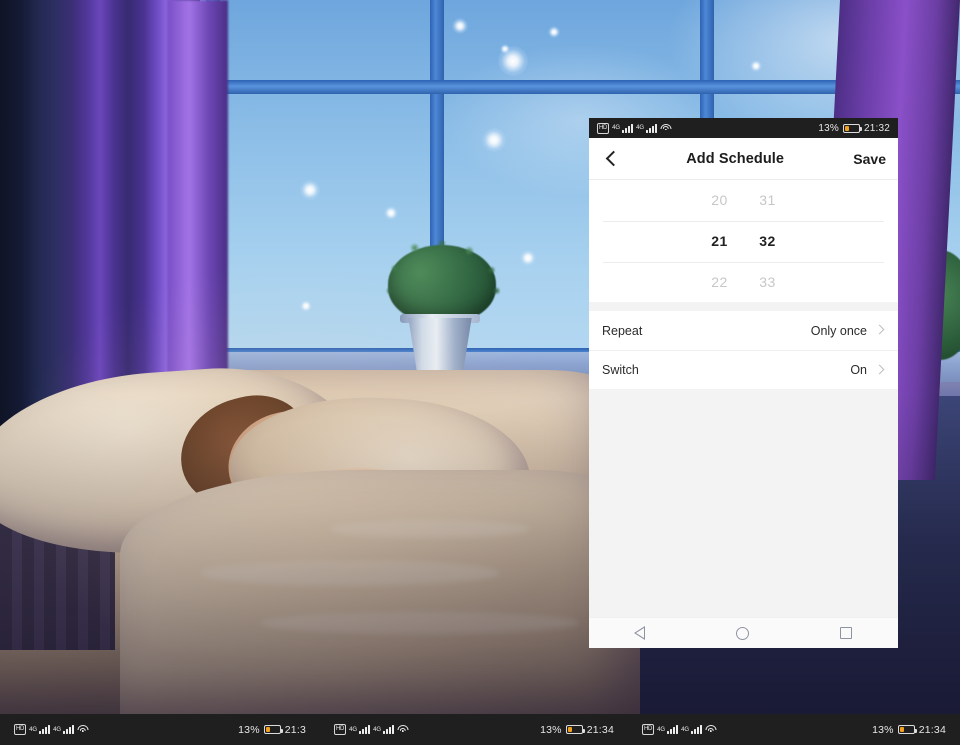  I want to click on minute-option-selected: 32, so click(768, 241).